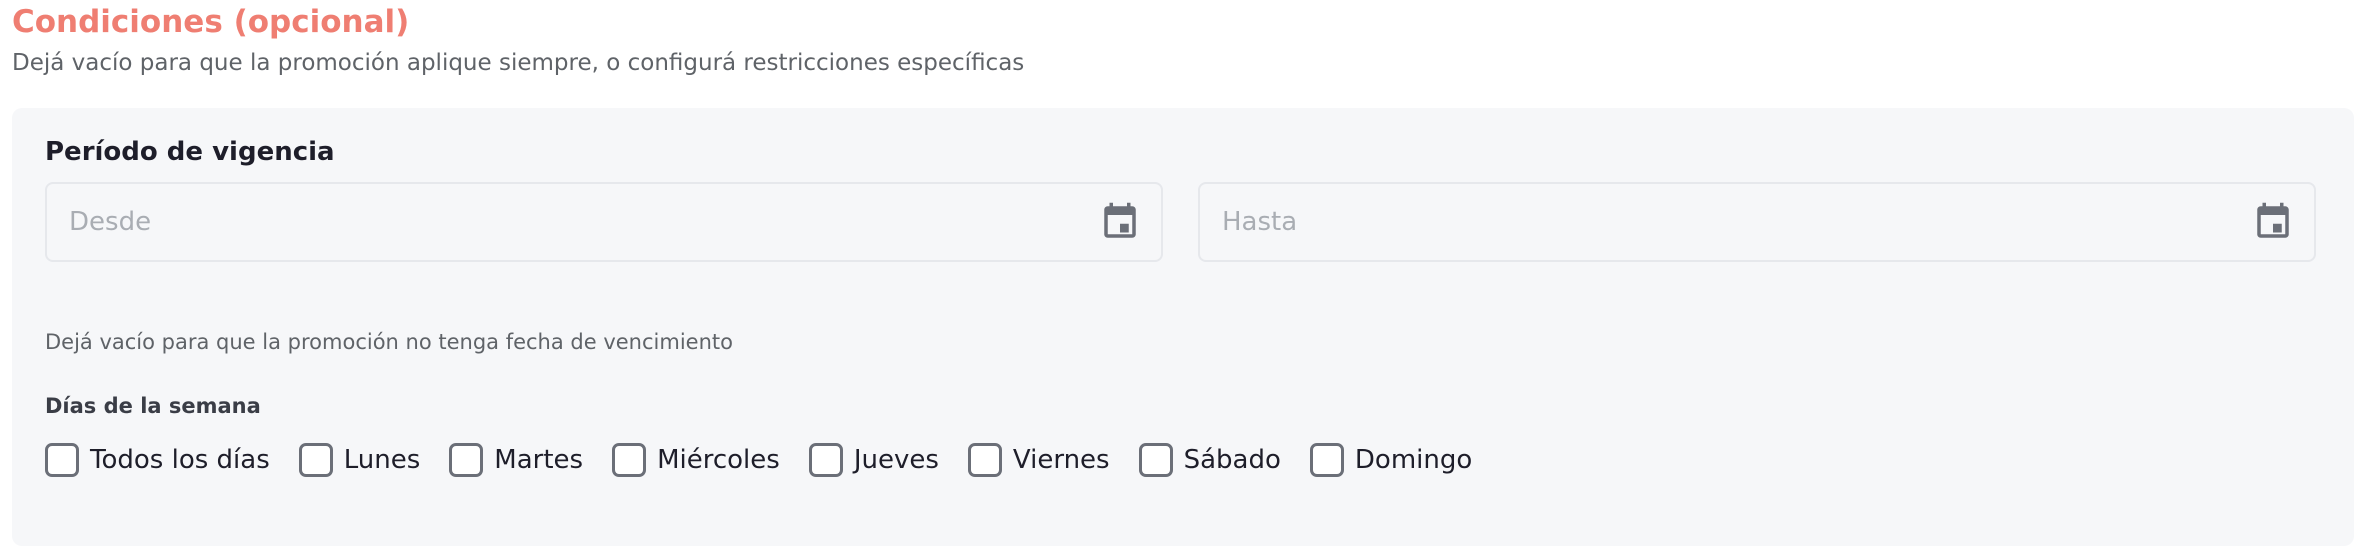 The image size is (2366, 546). I want to click on weekday-option-tuesday: Martes, so click(516, 460).